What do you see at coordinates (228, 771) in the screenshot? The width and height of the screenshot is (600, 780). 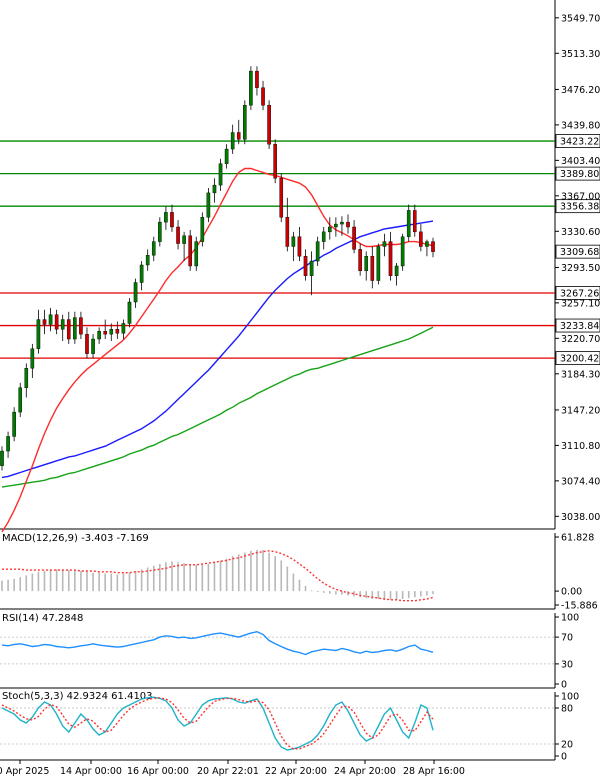 I see `time-tick-label: 20 Apr 22:01` at bounding box center [228, 771].